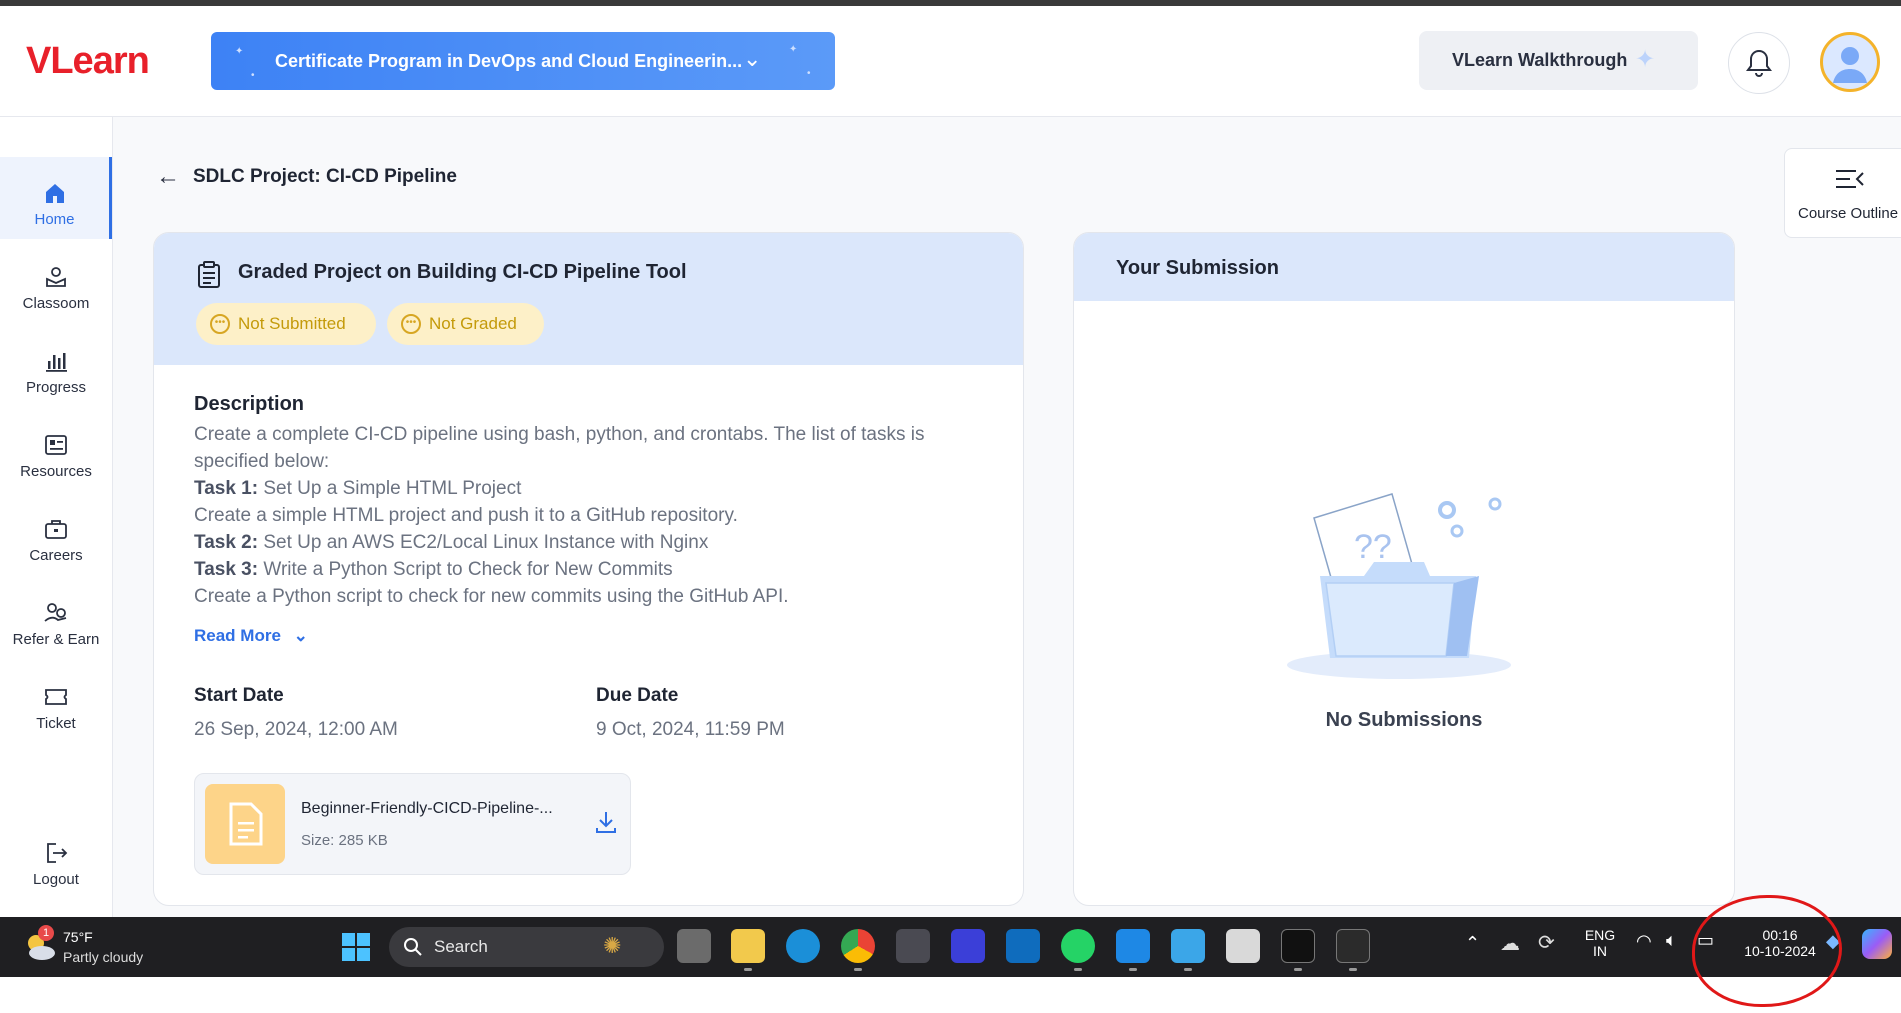 The image size is (1901, 1013). Describe the element at coordinates (1472, 943) in the screenshot. I see `chevron-up-icon: ⌃` at that location.